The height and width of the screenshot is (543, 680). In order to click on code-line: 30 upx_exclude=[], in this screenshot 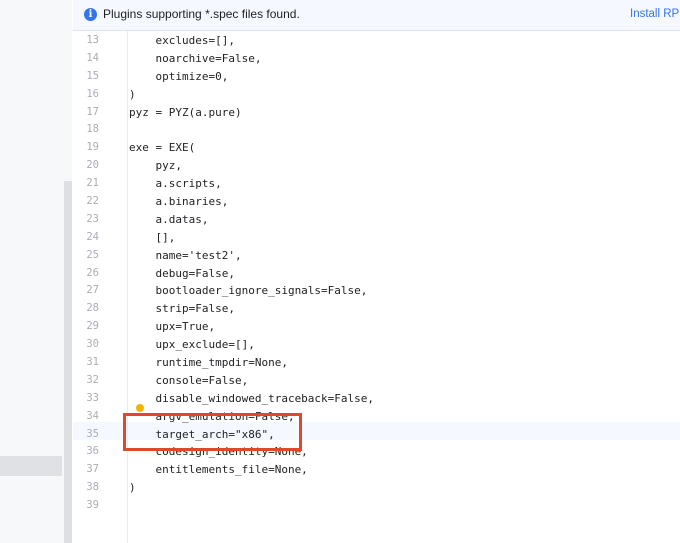, I will do `click(376, 345)`.